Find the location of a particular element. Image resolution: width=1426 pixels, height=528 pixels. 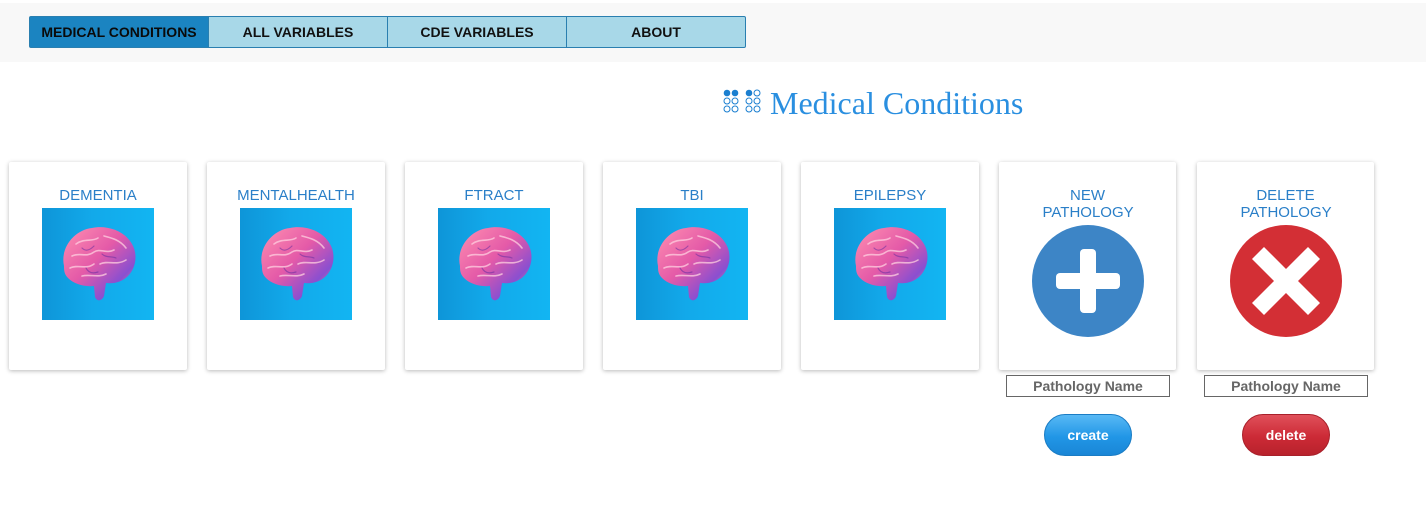

page-title: Medical Conditions is located at coordinates (872, 103).